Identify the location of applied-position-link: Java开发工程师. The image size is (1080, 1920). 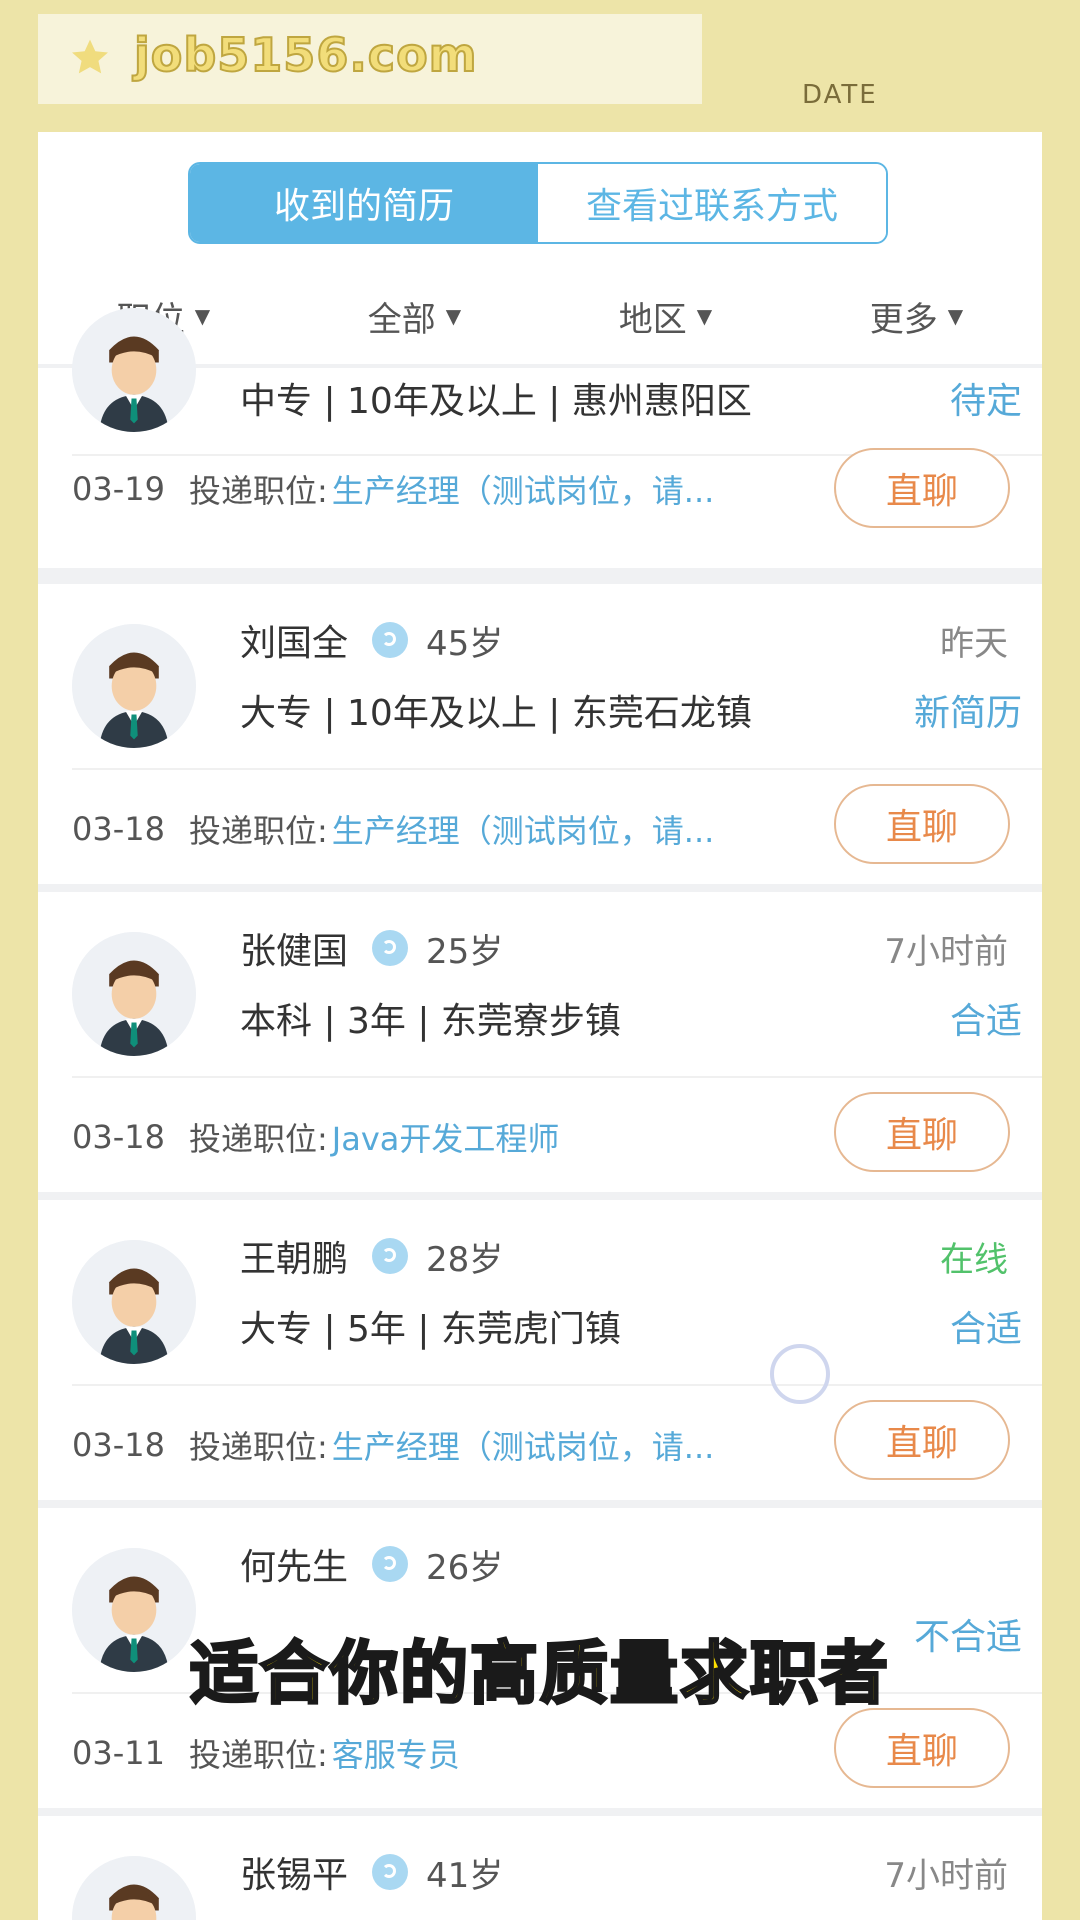
(446, 1137).